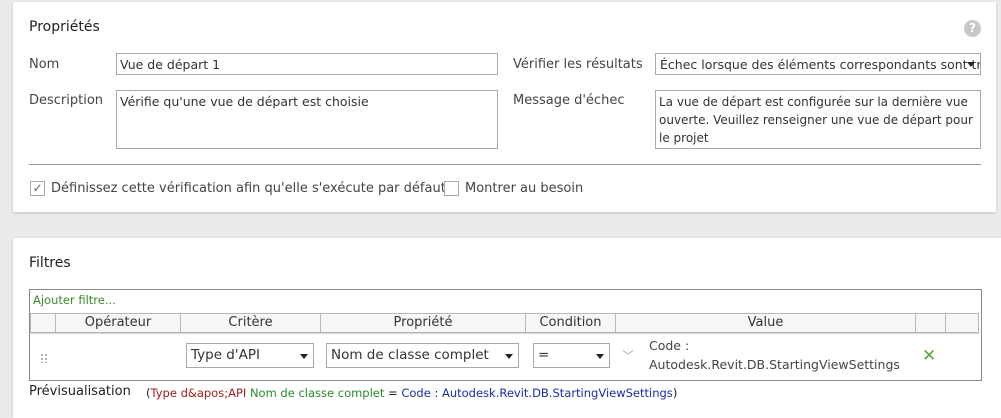  What do you see at coordinates (37, 188) in the screenshot?
I see `default-run-checkbox: ✓` at bounding box center [37, 188].